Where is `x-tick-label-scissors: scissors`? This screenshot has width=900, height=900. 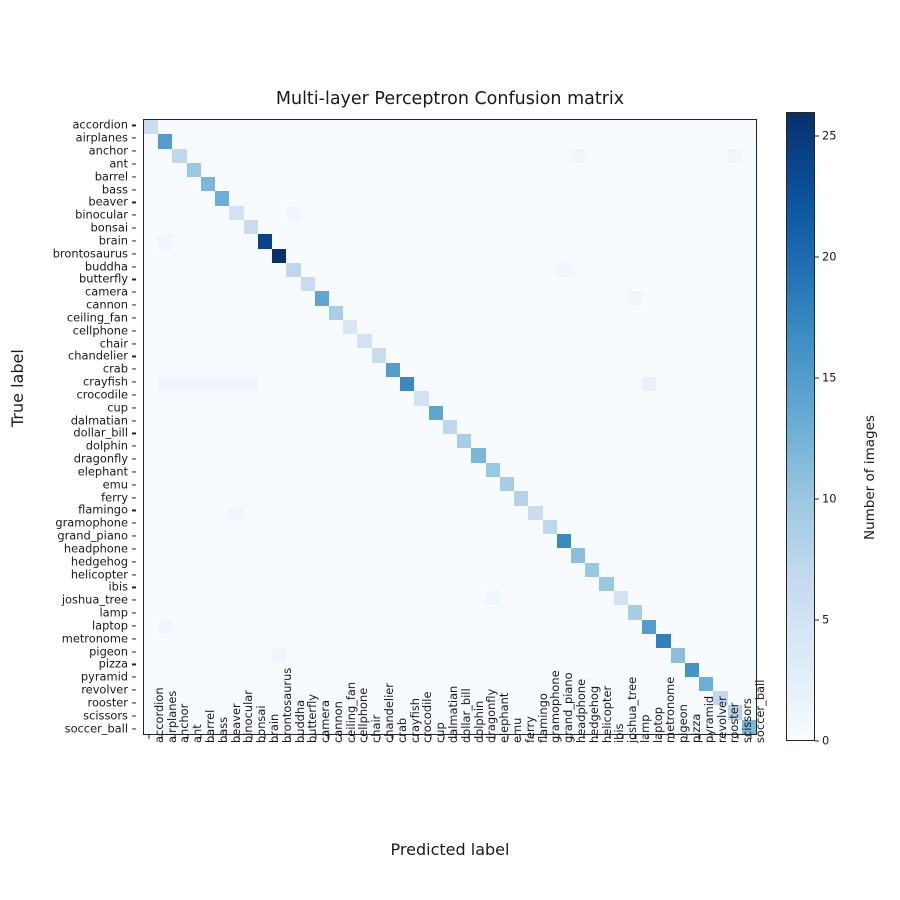
x-tick-label-scissors: scissors is located at coordinates (747, 720).